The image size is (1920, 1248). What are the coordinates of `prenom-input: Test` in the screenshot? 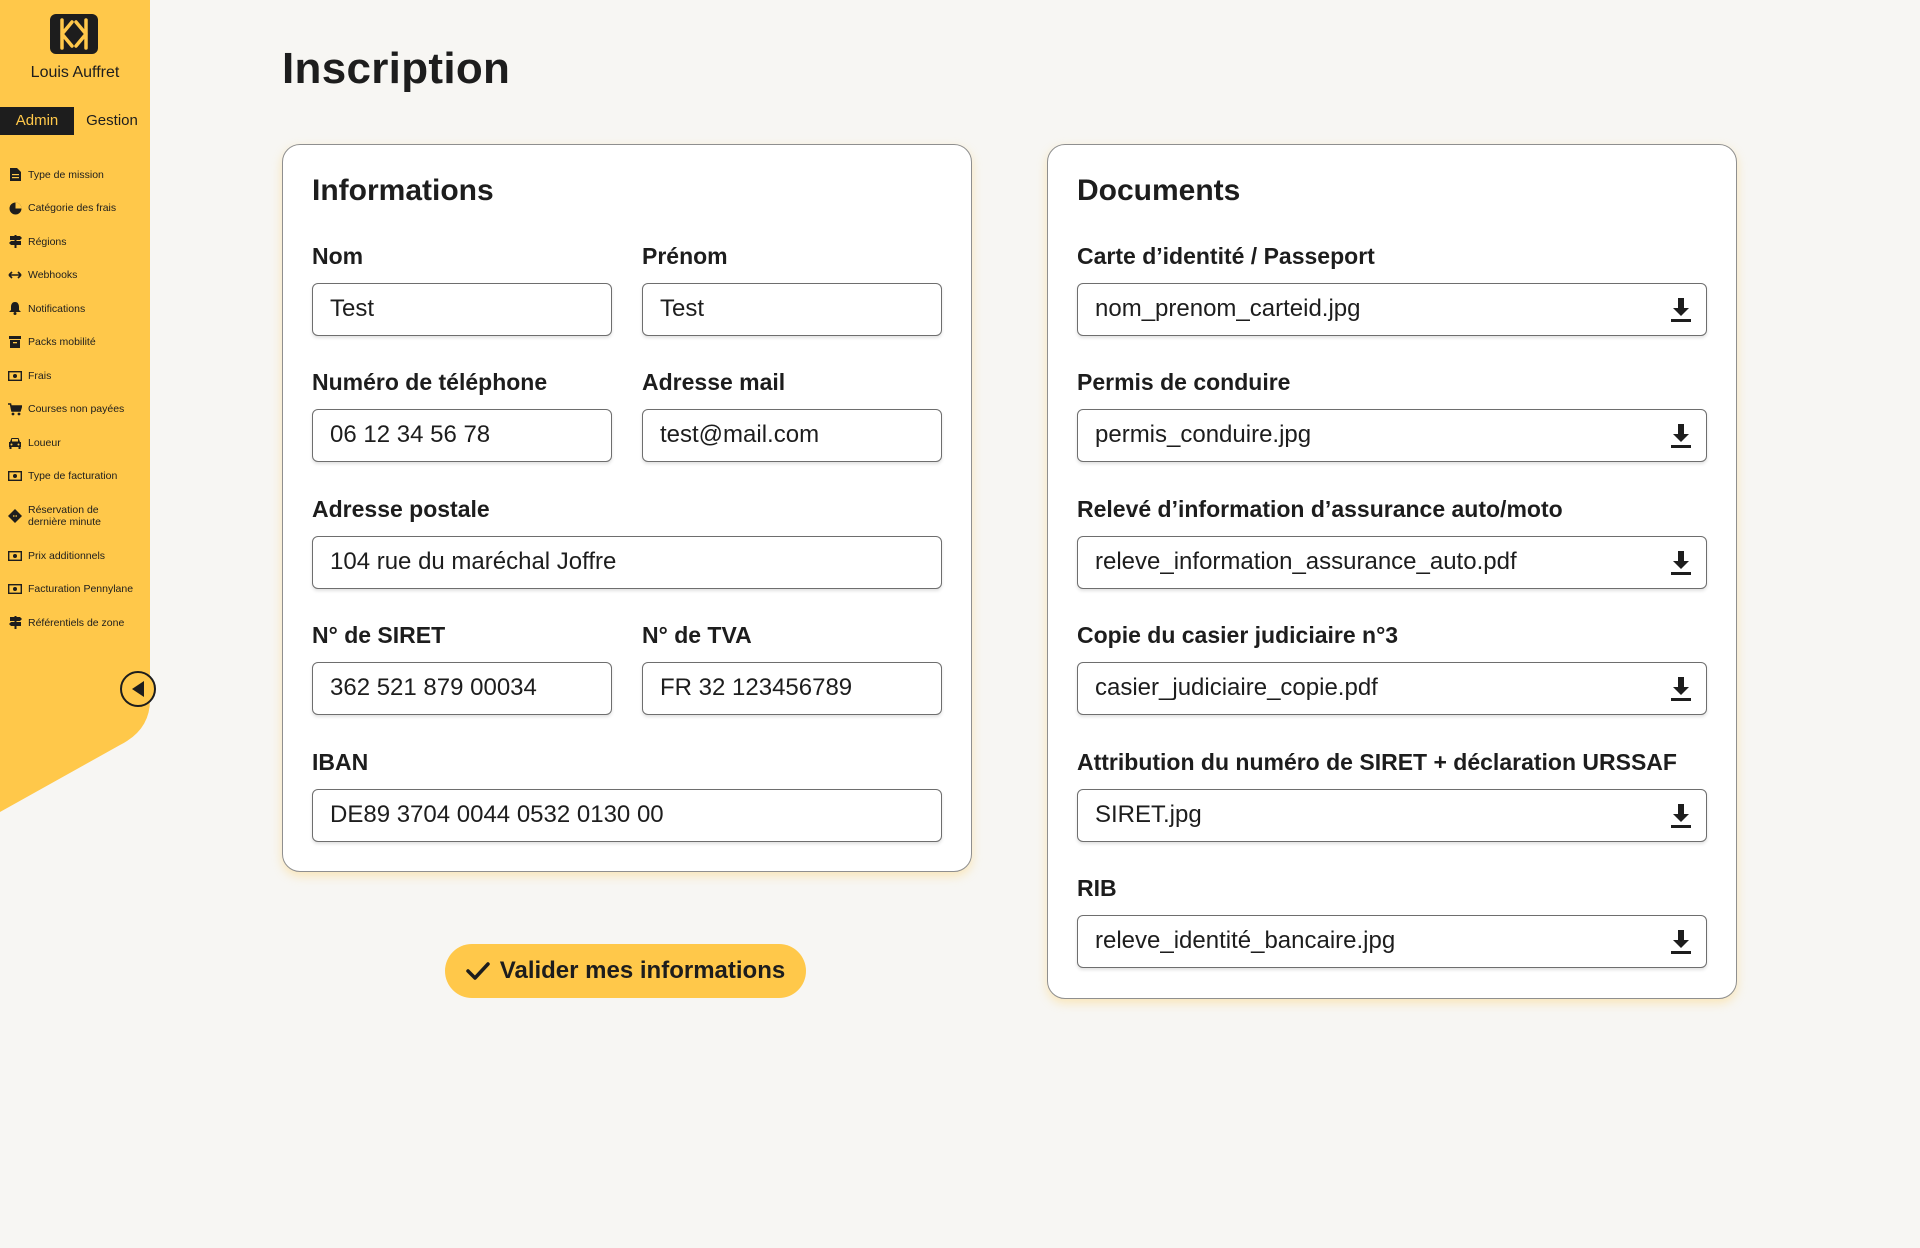 It's located at (792, 309).